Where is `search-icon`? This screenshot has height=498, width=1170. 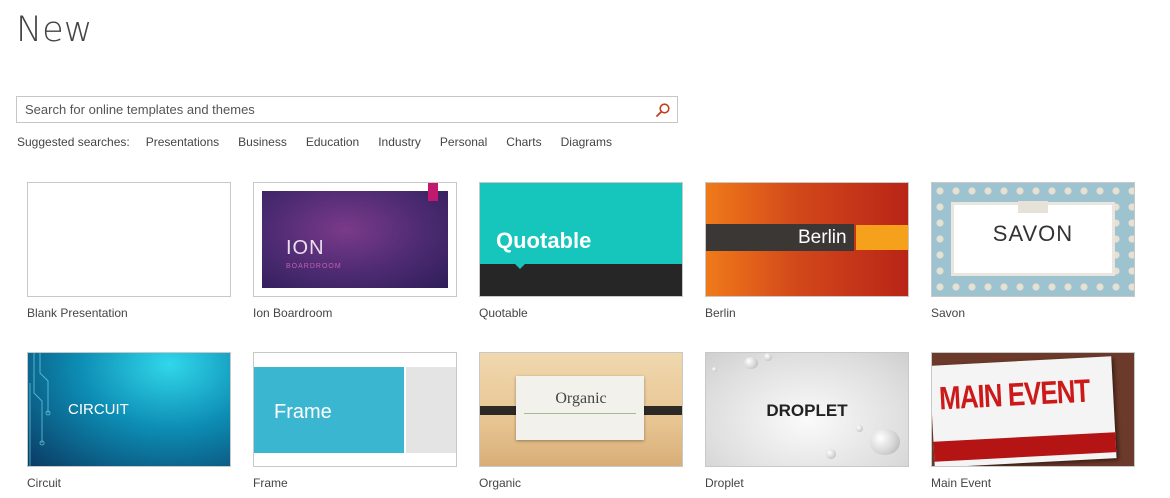
search-icon is located at coordinates (663, 110).